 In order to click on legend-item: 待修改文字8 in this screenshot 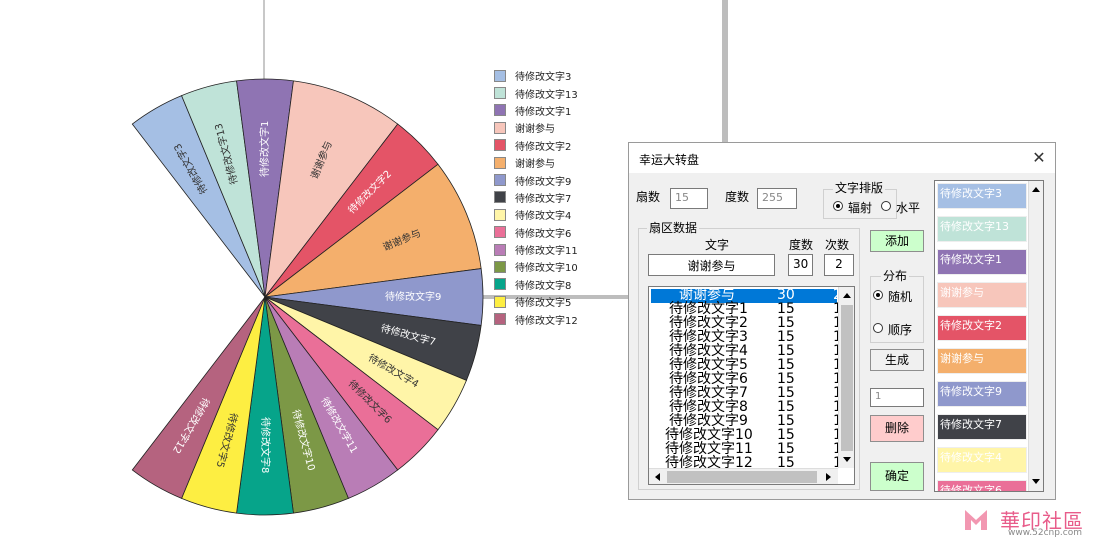, I will do `click(554, 284)`.